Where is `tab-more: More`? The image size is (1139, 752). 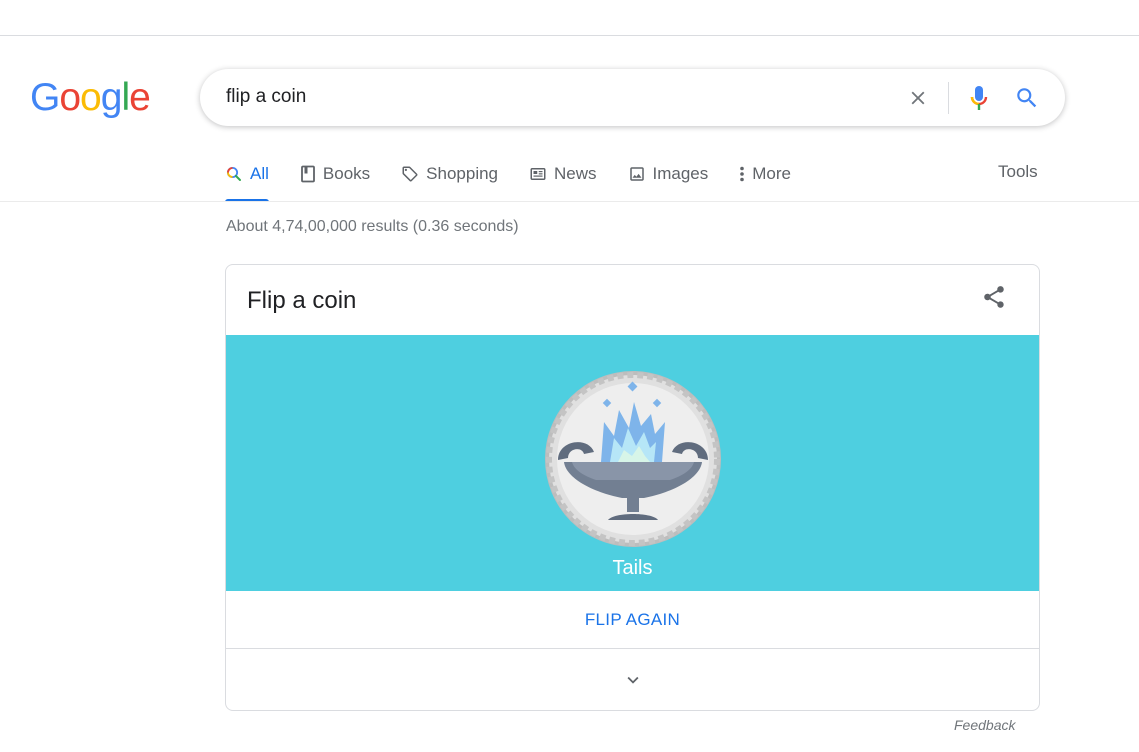
tab-more: More is located at coordinates (765, 174).